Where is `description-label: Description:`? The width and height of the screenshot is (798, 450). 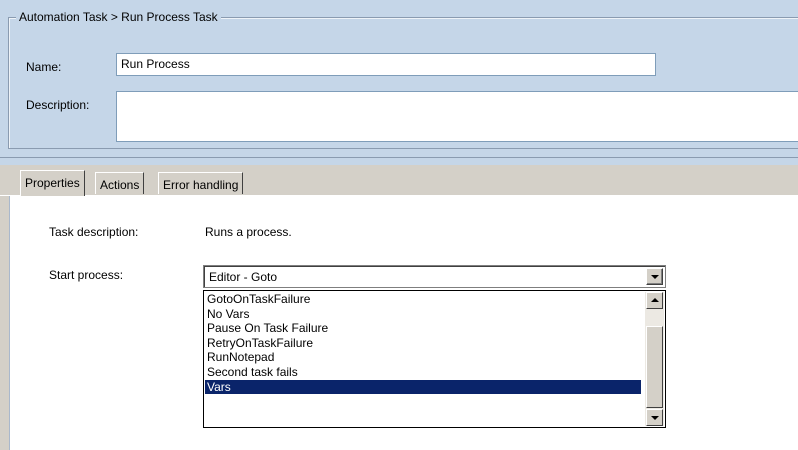 description-label: Description: is located at coordinates (58, 105).